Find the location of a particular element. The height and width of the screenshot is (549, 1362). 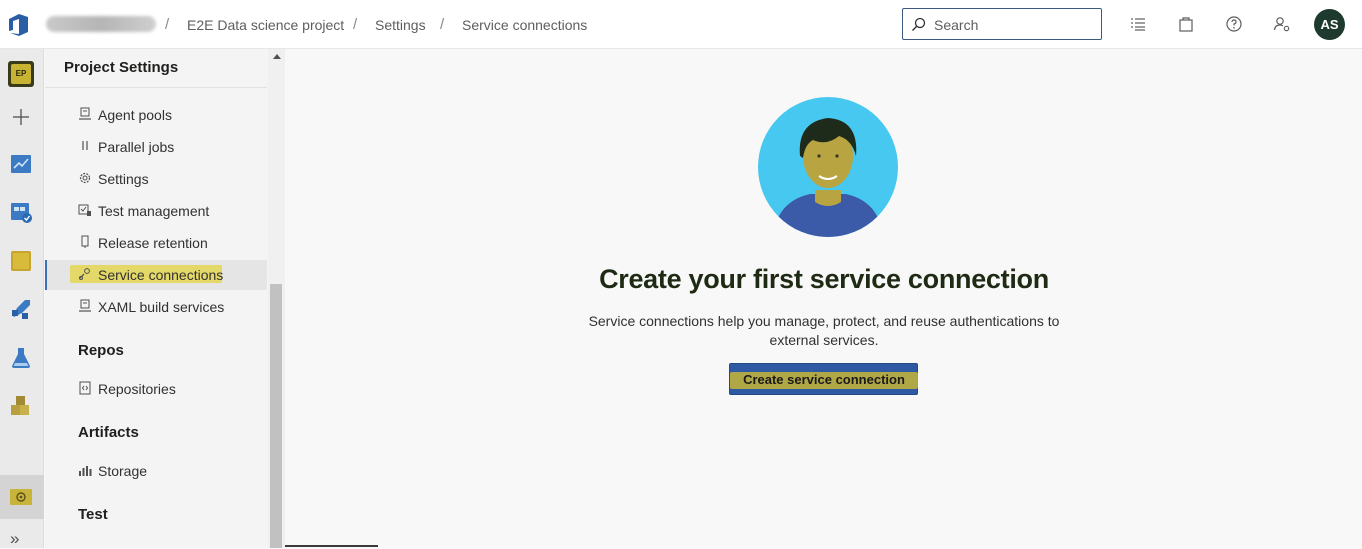

settings-item-repositories: Repositories is located at coordinates (156, 389).